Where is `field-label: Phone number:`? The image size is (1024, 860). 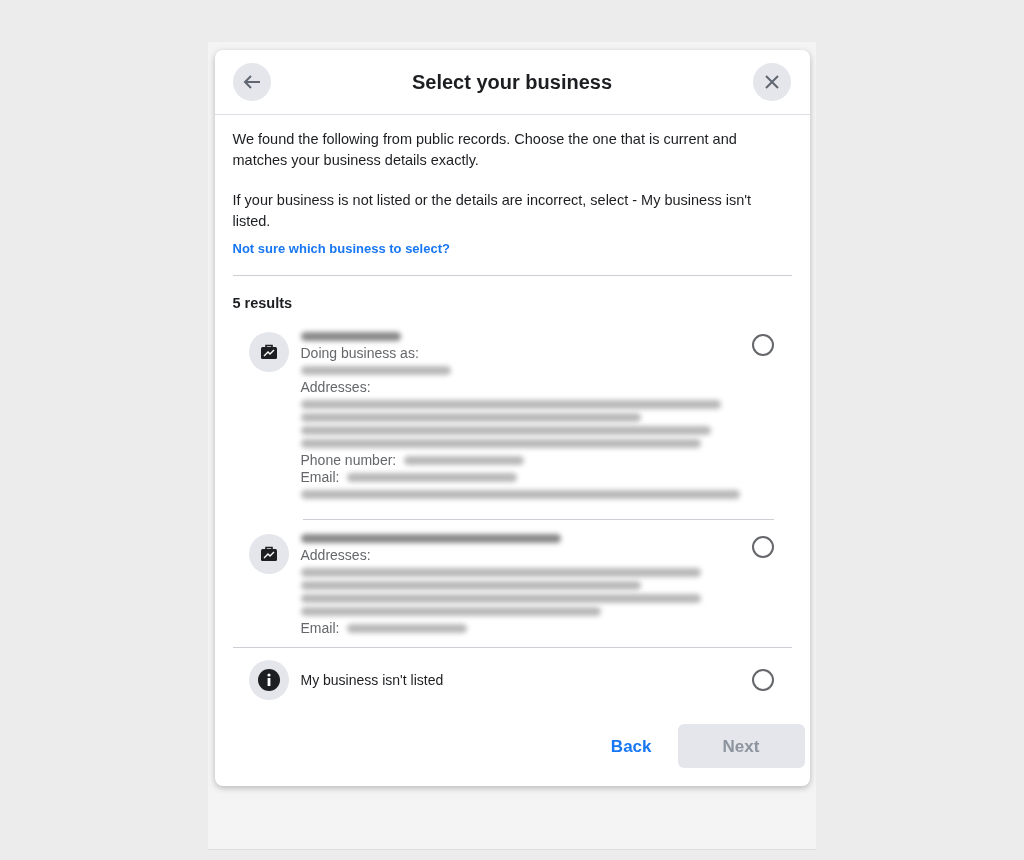
field-label: Phone number: is located at coordinates (348, 461).